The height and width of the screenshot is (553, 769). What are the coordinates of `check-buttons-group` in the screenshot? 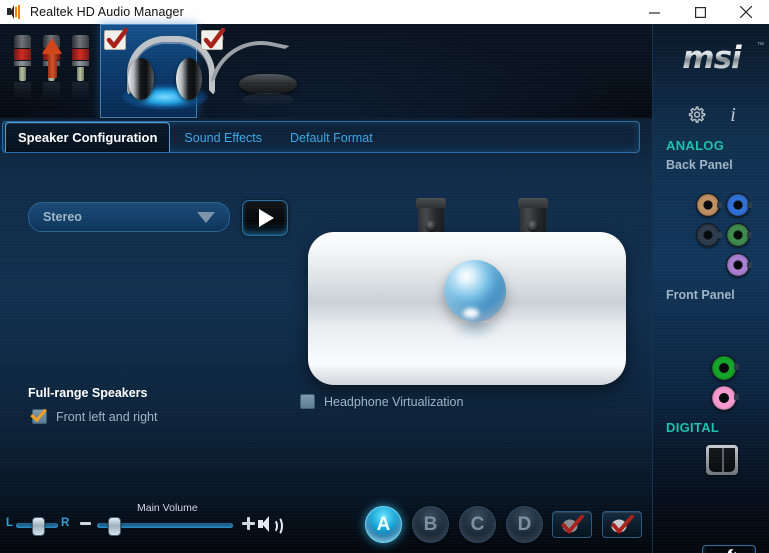 It's located at (597, 524).